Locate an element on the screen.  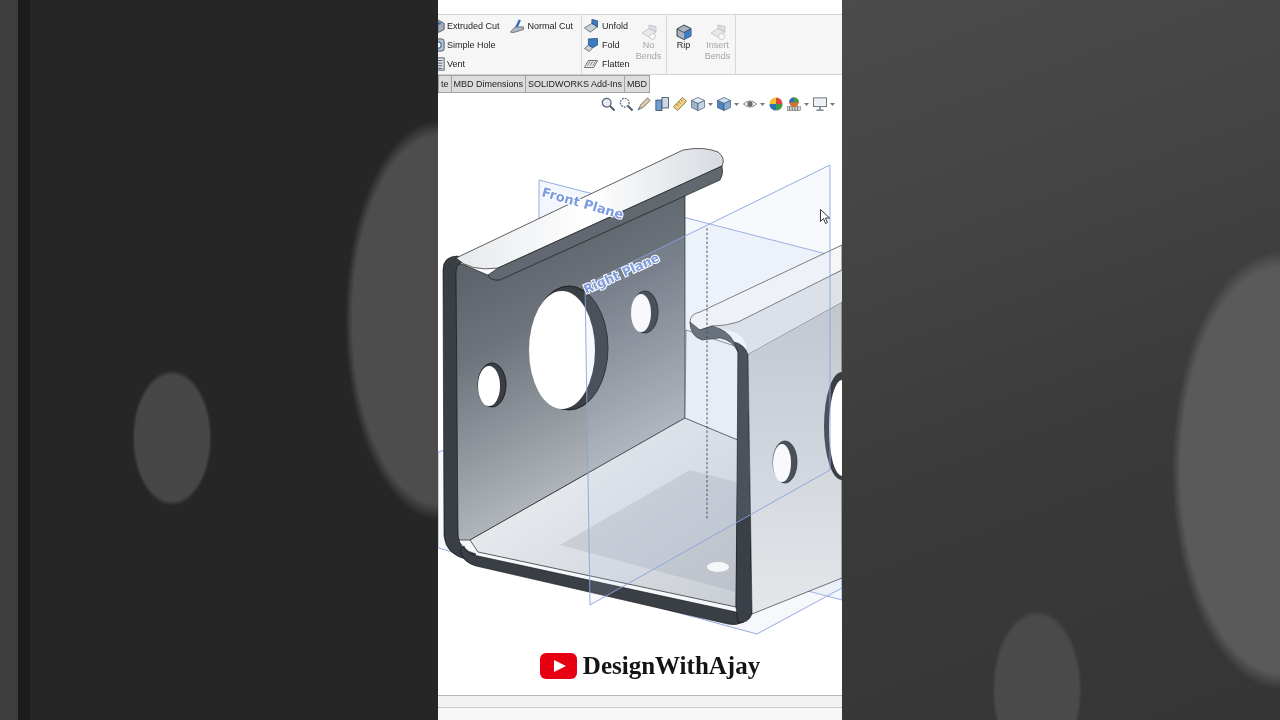
ribbon-button: Vent is located at coordinates (469, 63).